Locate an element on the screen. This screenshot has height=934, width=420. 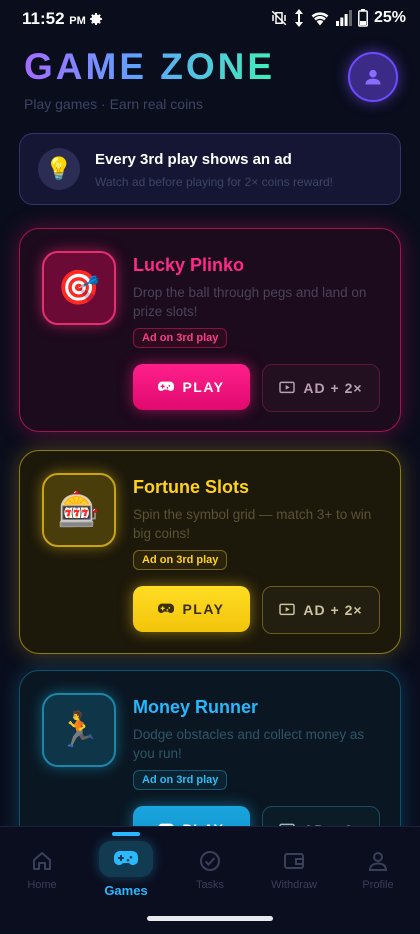
active-indicator is located at coordinates (126, 834).